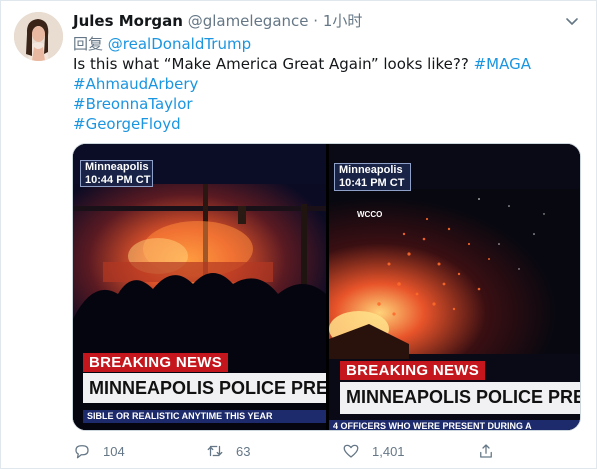 Image resolution: width=597 pixels, height=469 pixels. I want to click on replying-to: 回复 @realDonaldTrump, so click(162, 44).